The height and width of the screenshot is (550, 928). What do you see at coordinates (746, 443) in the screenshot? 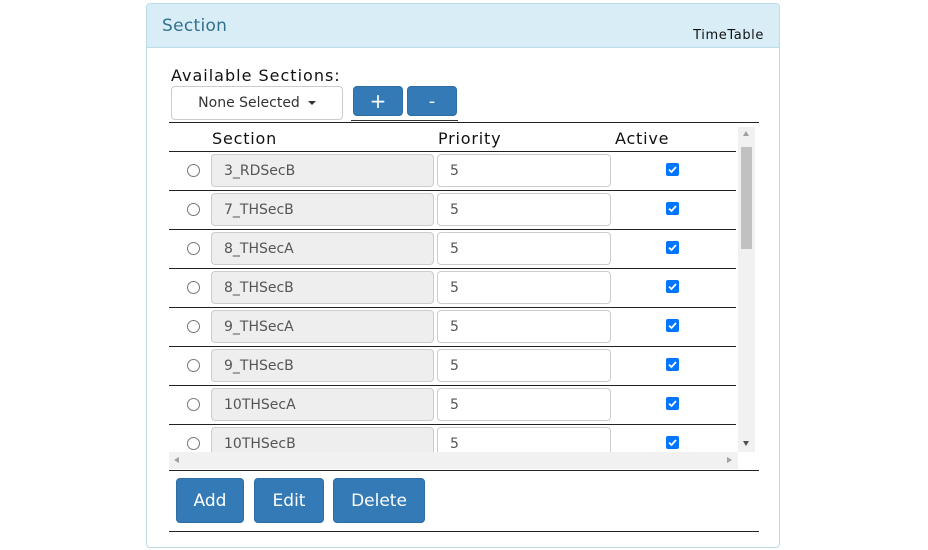
I see `scroll-down-icon` at bounding box center [746, 443].